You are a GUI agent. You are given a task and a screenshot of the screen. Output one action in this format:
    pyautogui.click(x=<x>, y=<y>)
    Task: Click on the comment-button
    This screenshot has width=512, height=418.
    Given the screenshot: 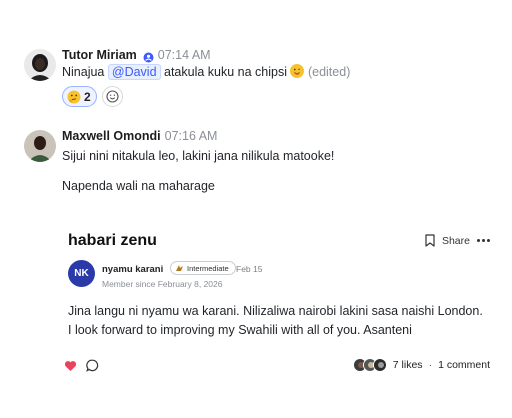 What is the action you would take?
    pyautogui.click(x=92, y=365)
    